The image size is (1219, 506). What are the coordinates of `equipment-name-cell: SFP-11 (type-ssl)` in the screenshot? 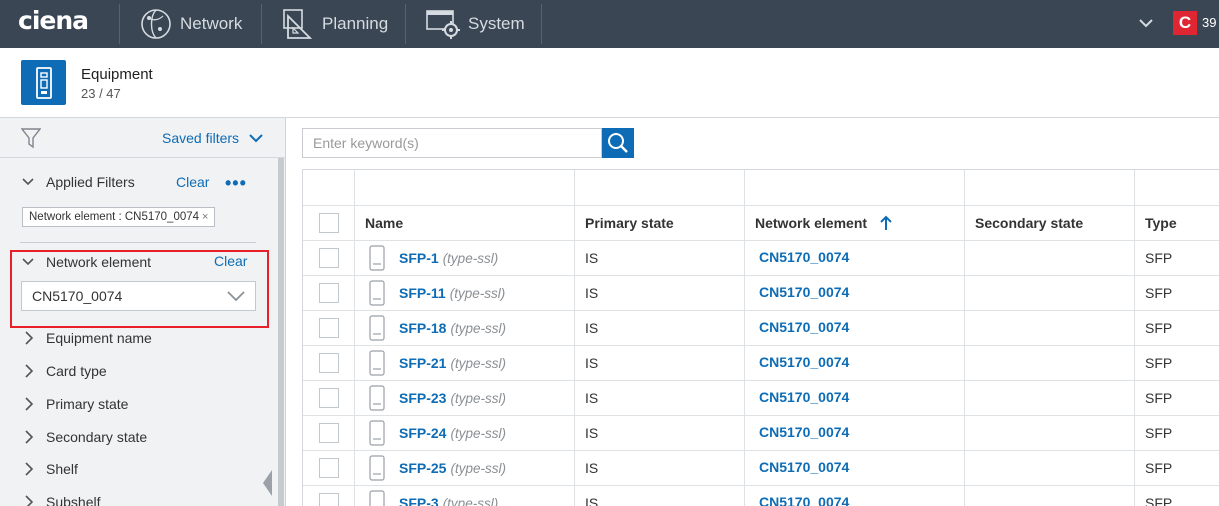 It's located at (437, 293).